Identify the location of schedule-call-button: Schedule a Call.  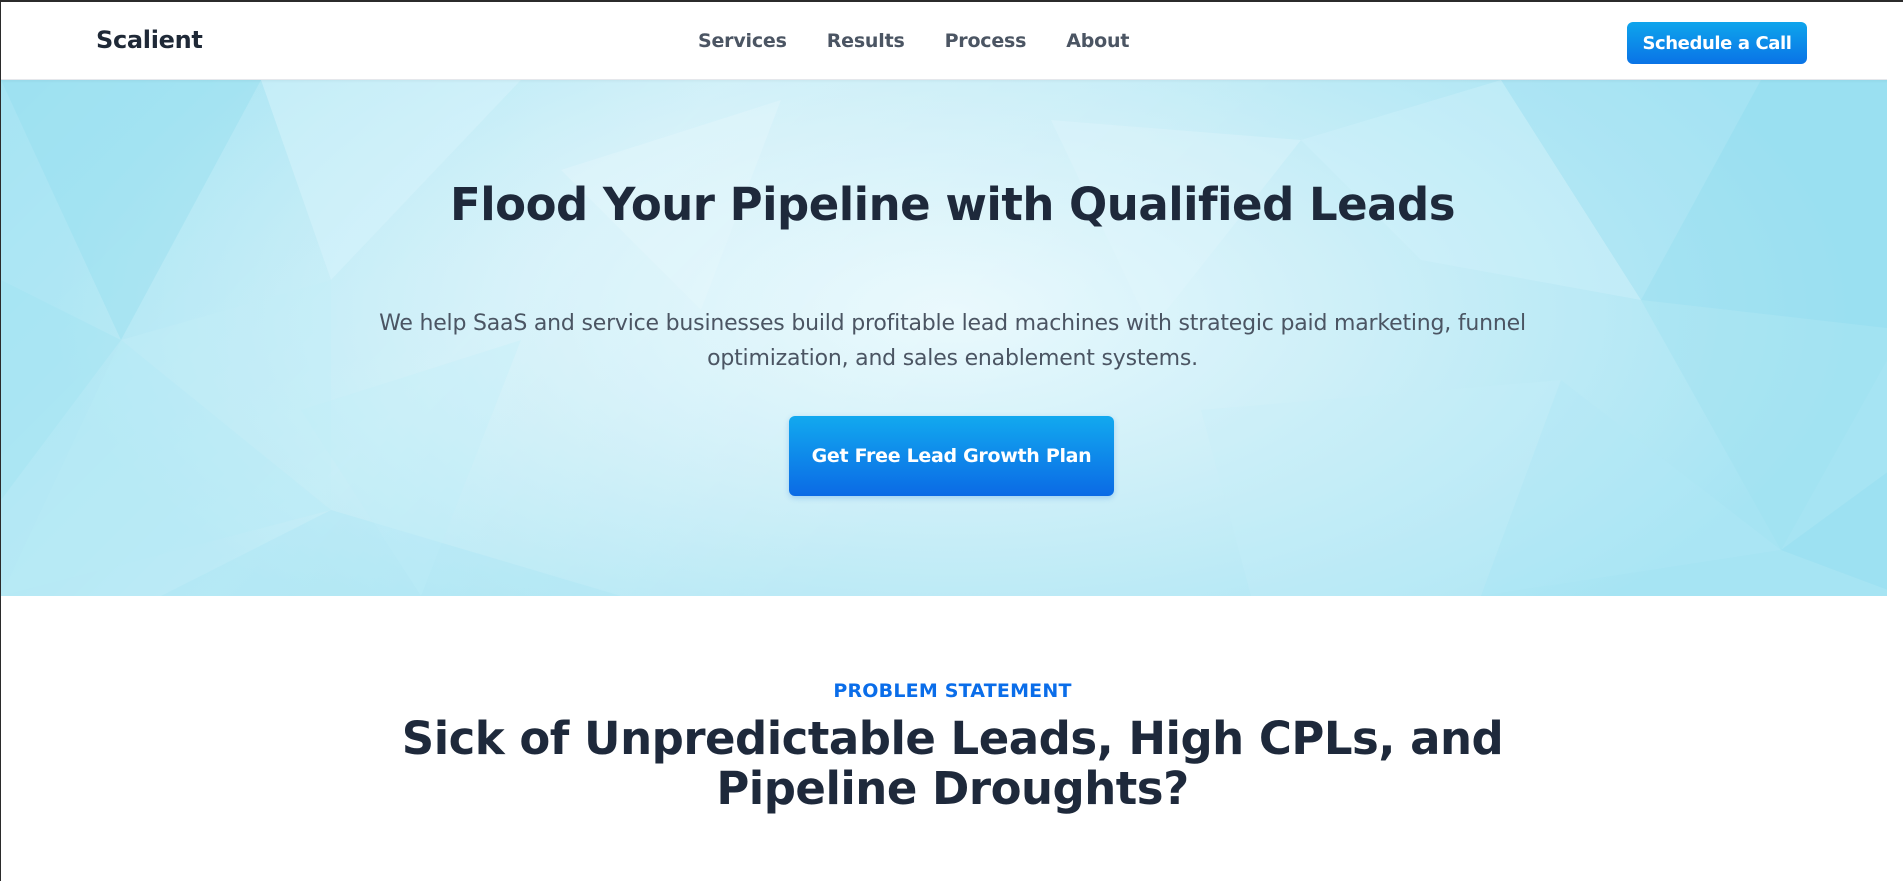
(1717, 43).